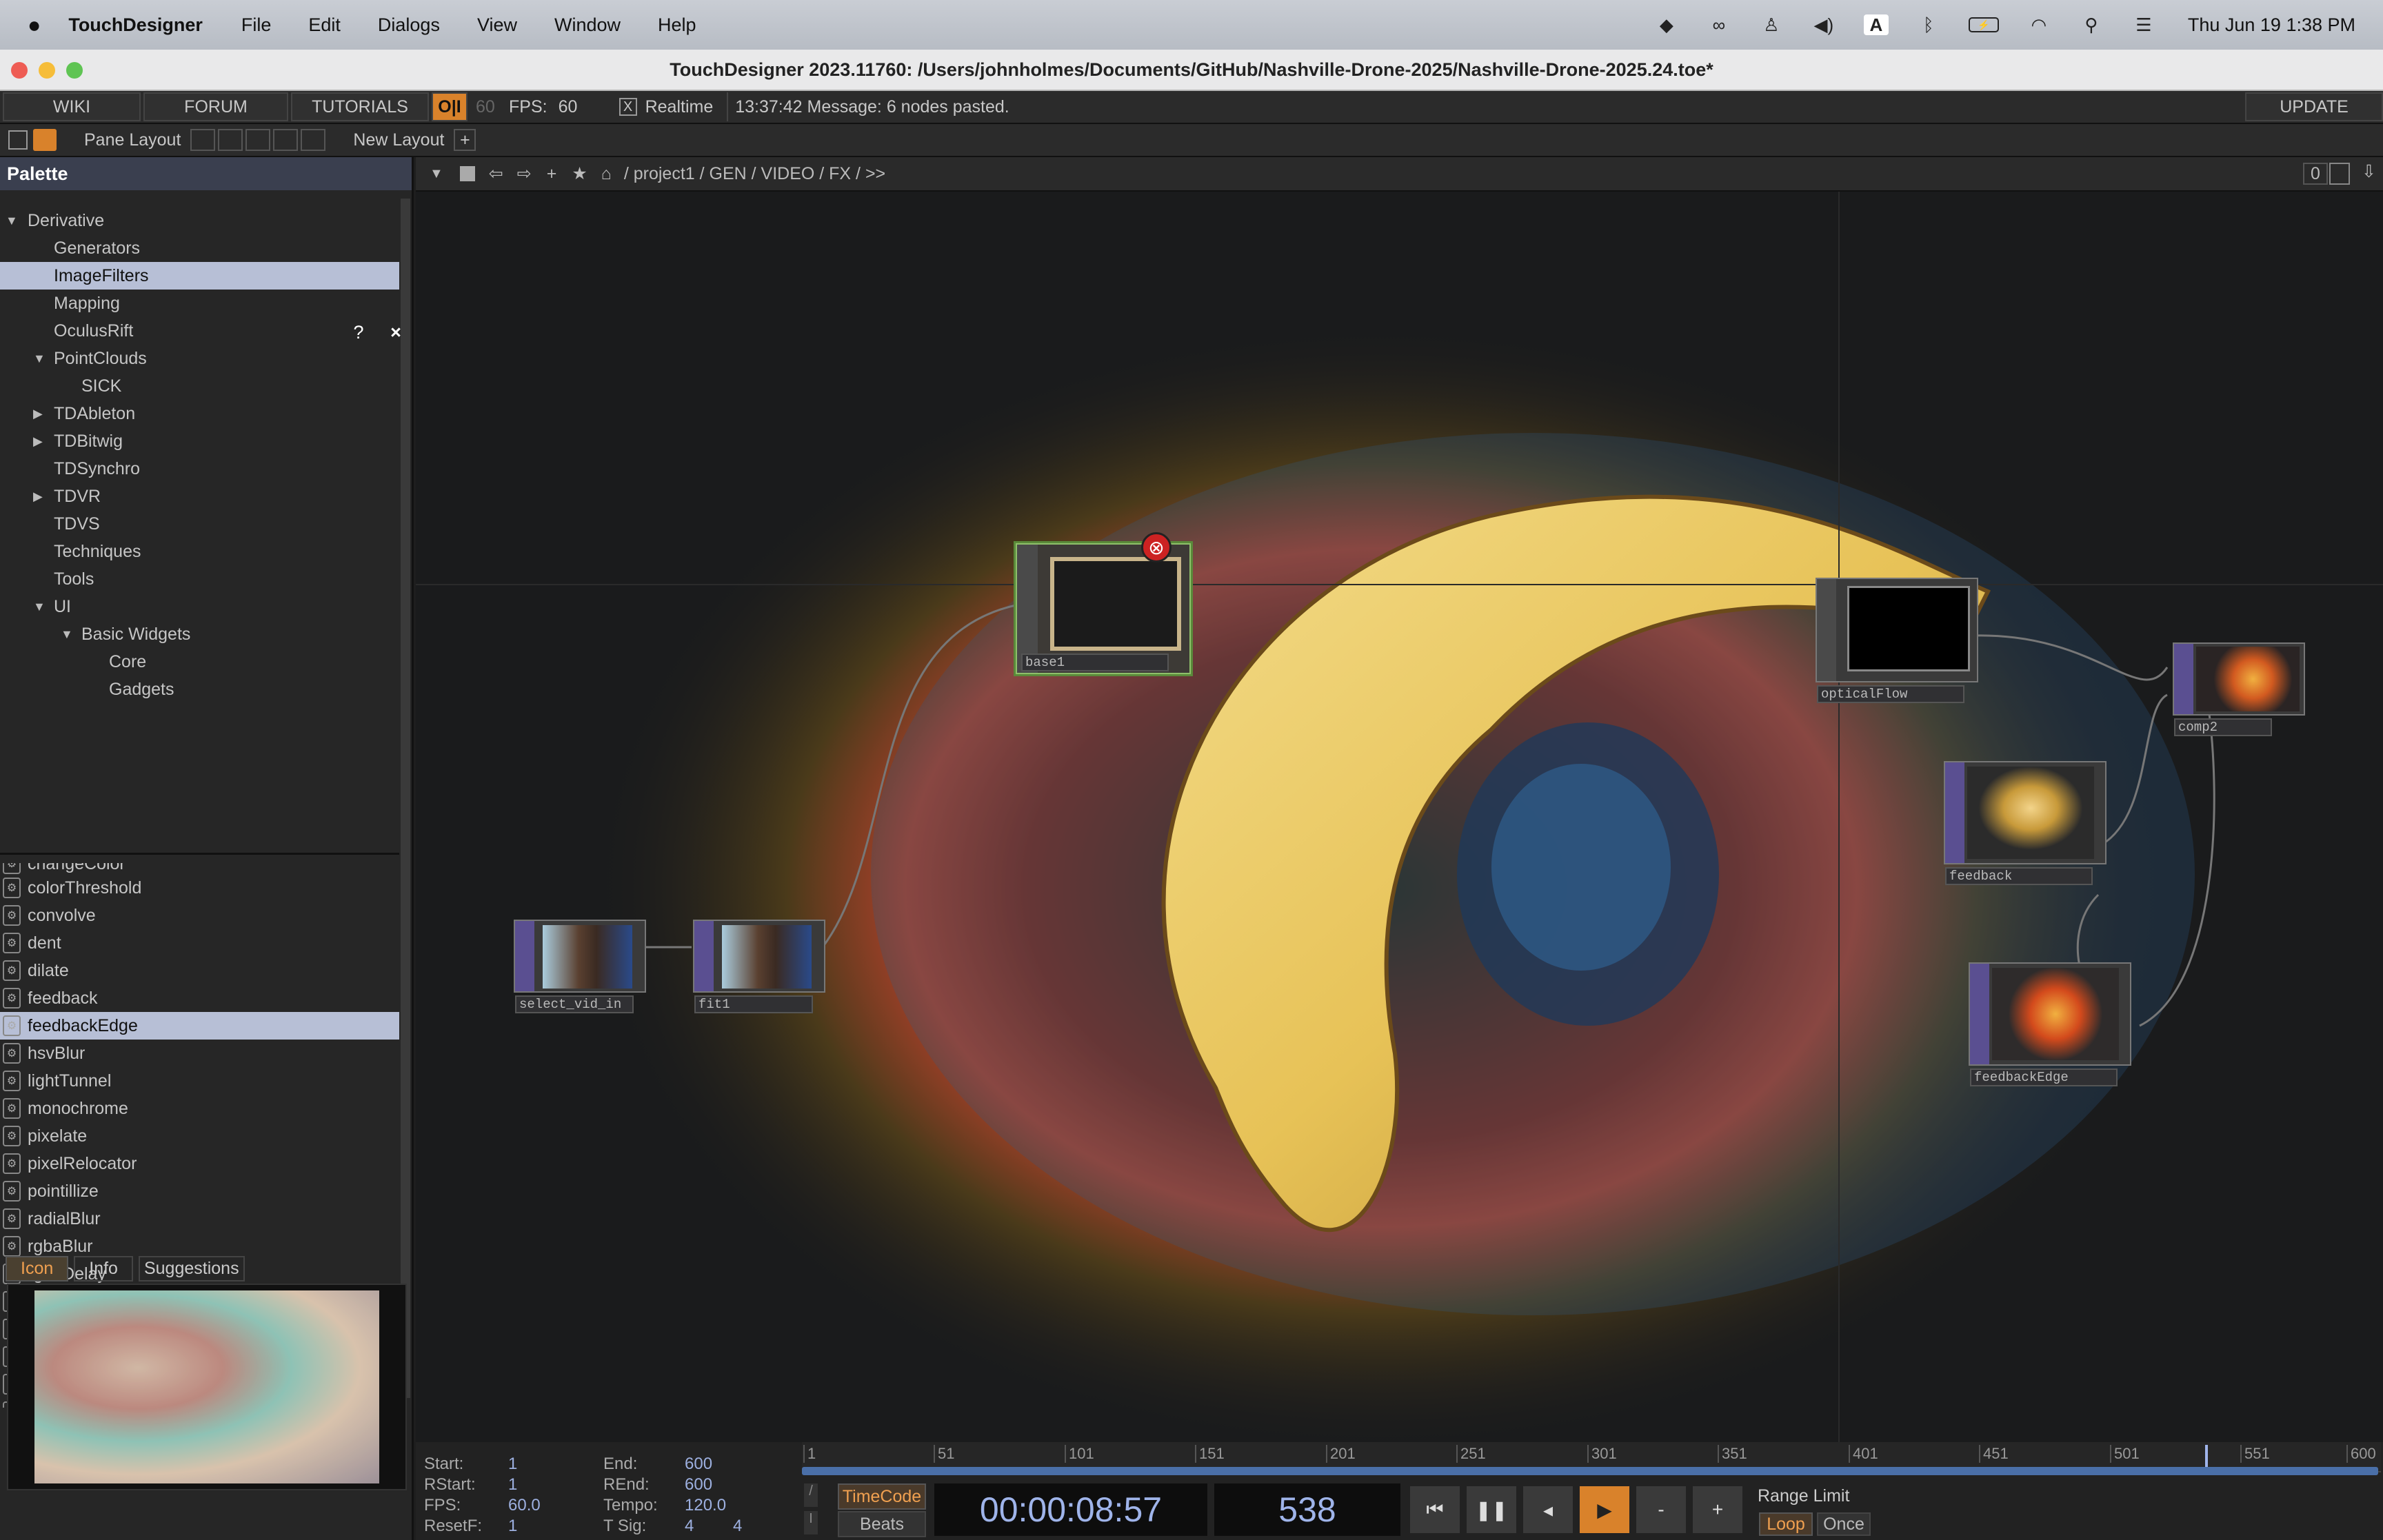 This screenshot has width=2383, height=1540. Describe the element at coordinates (199, 916) in the screenshot. I see `palette-component-convolve: ⚙ convolve` at that location.